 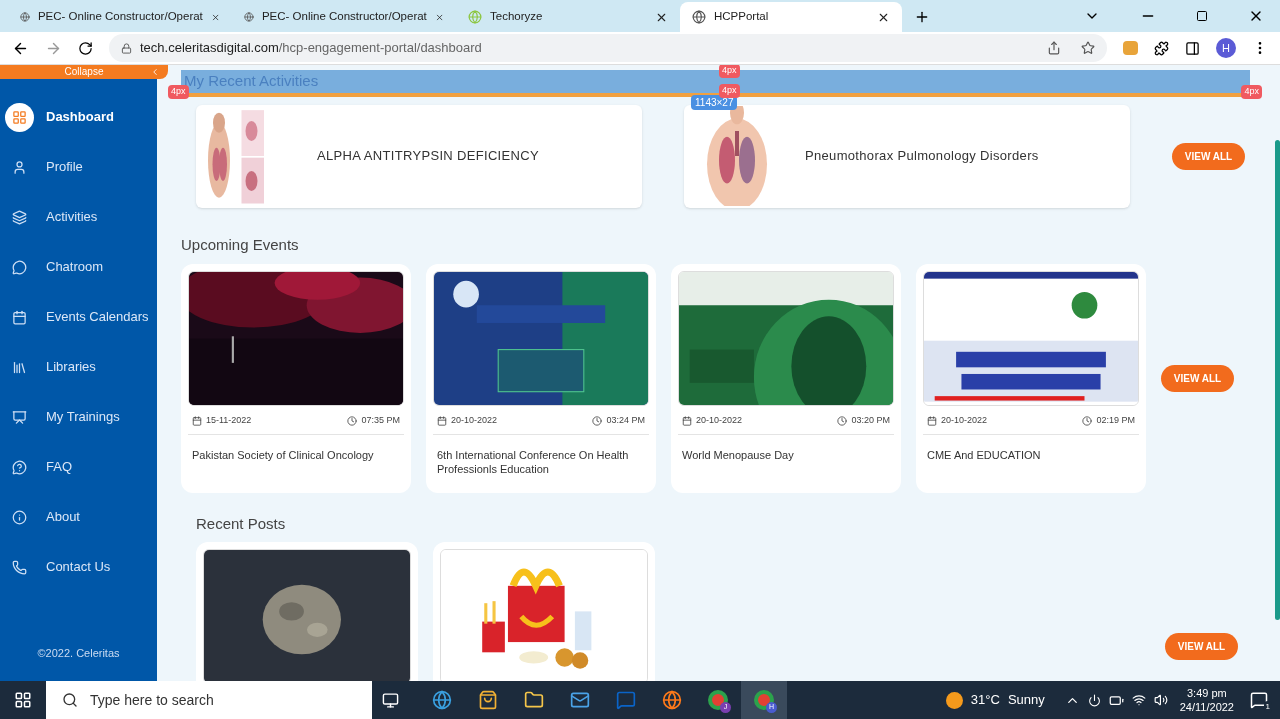 I want to click on browser-tab: HCPPortal, so click(x=791, y=17).